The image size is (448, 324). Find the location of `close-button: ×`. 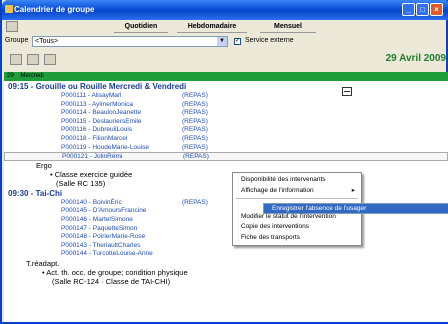

close-button: × is located at coordinates (436, 9).